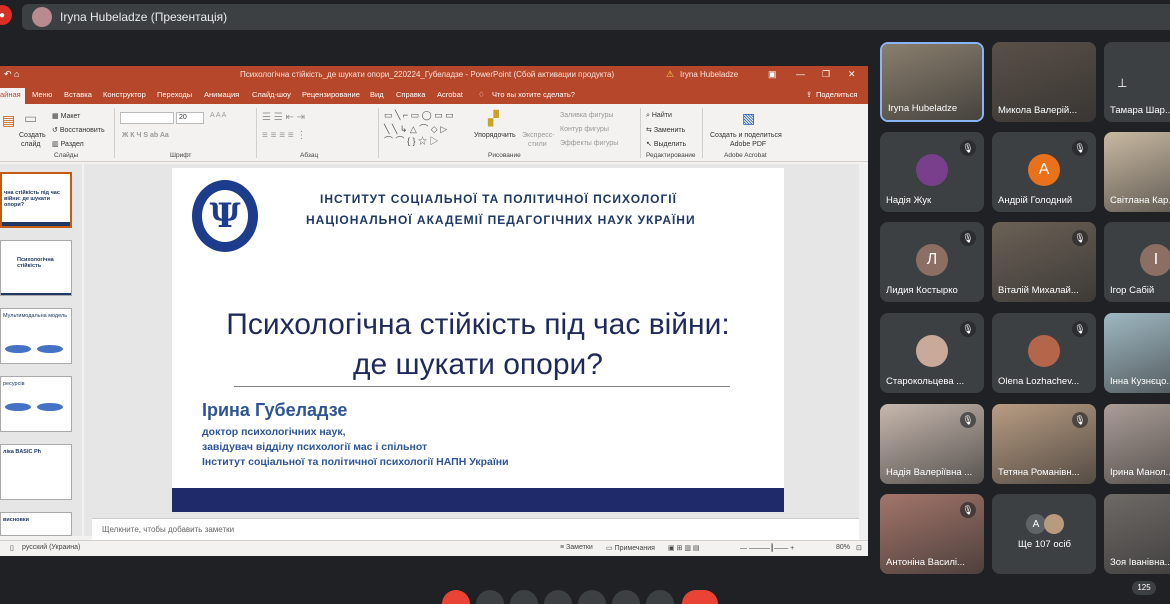 The width and height of the screenshot is (1170, 604). I want to click on slide-thumbnail-6: висновки, so click(36, 524).